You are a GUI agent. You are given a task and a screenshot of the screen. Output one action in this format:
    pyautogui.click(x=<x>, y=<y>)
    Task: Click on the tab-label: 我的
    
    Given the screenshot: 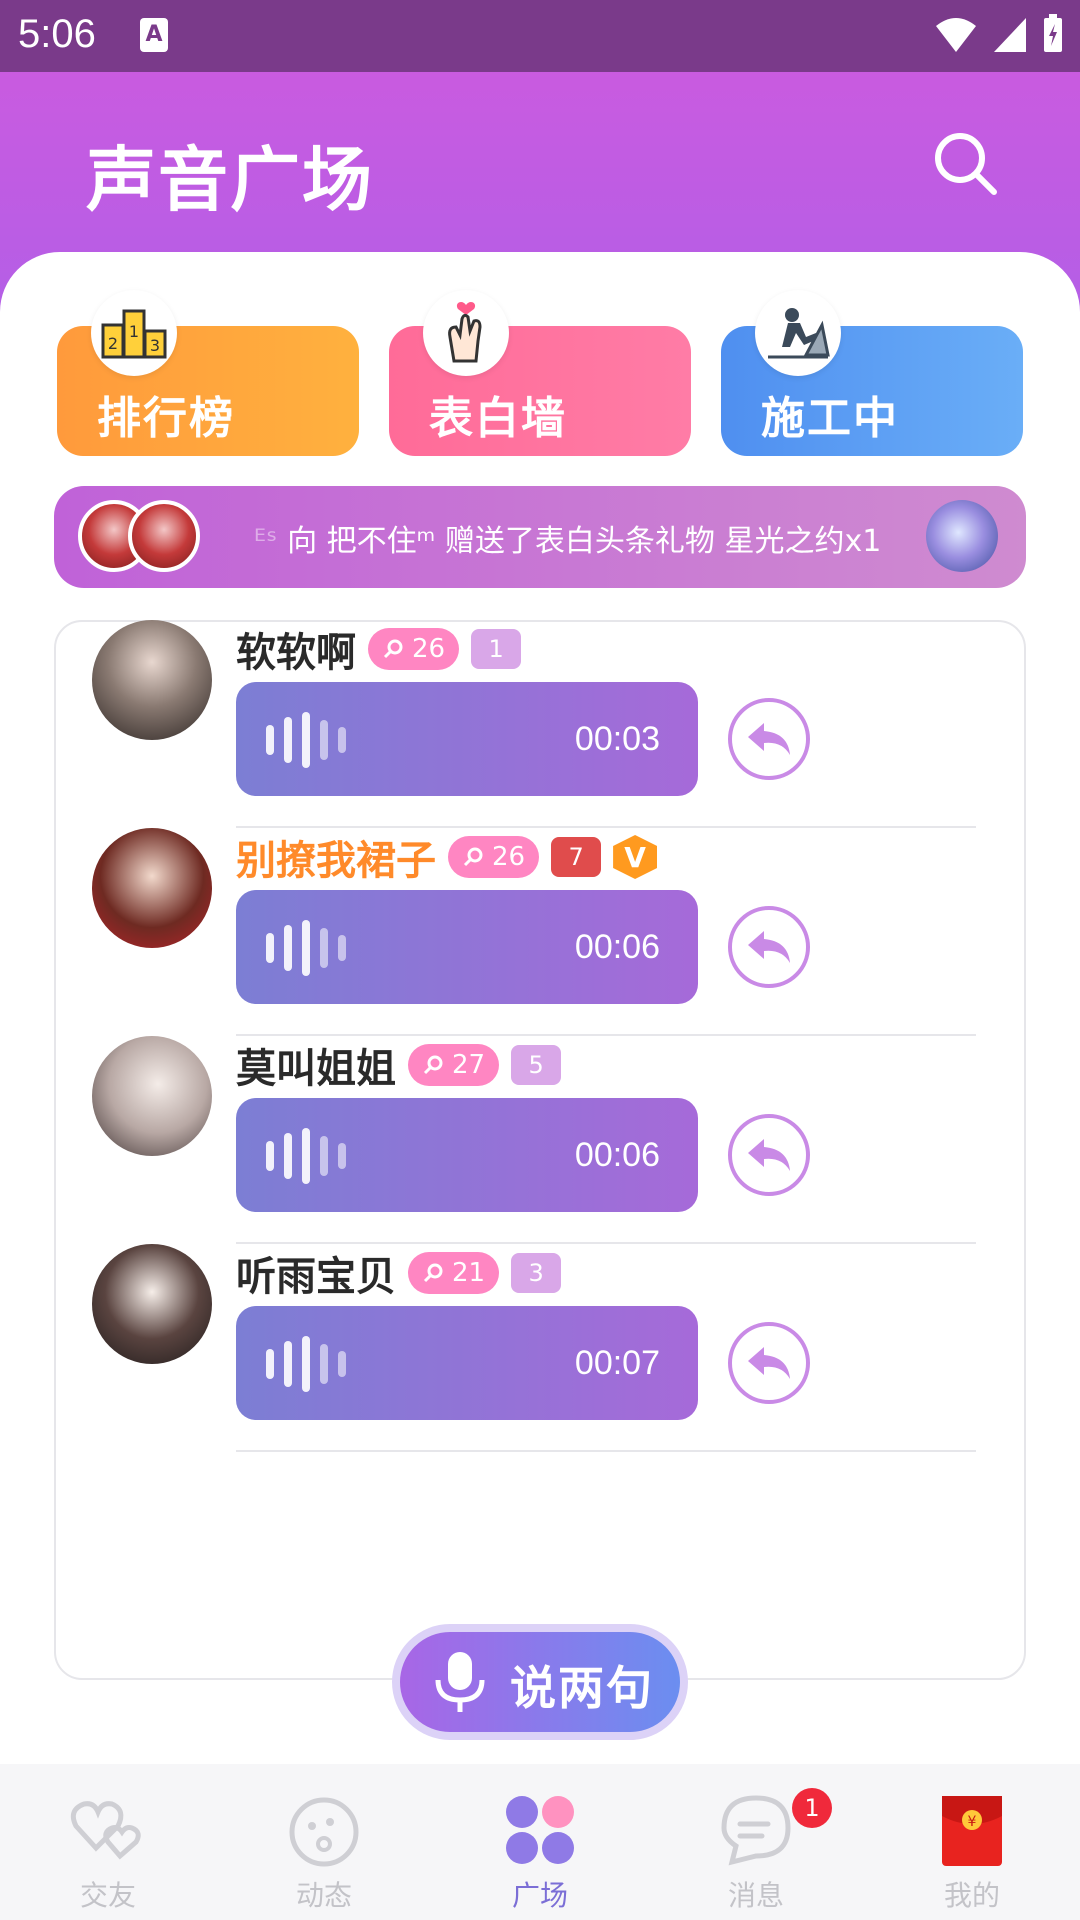 What is the action you would take?
    pyautogui.click(x=971, y=1895)
    